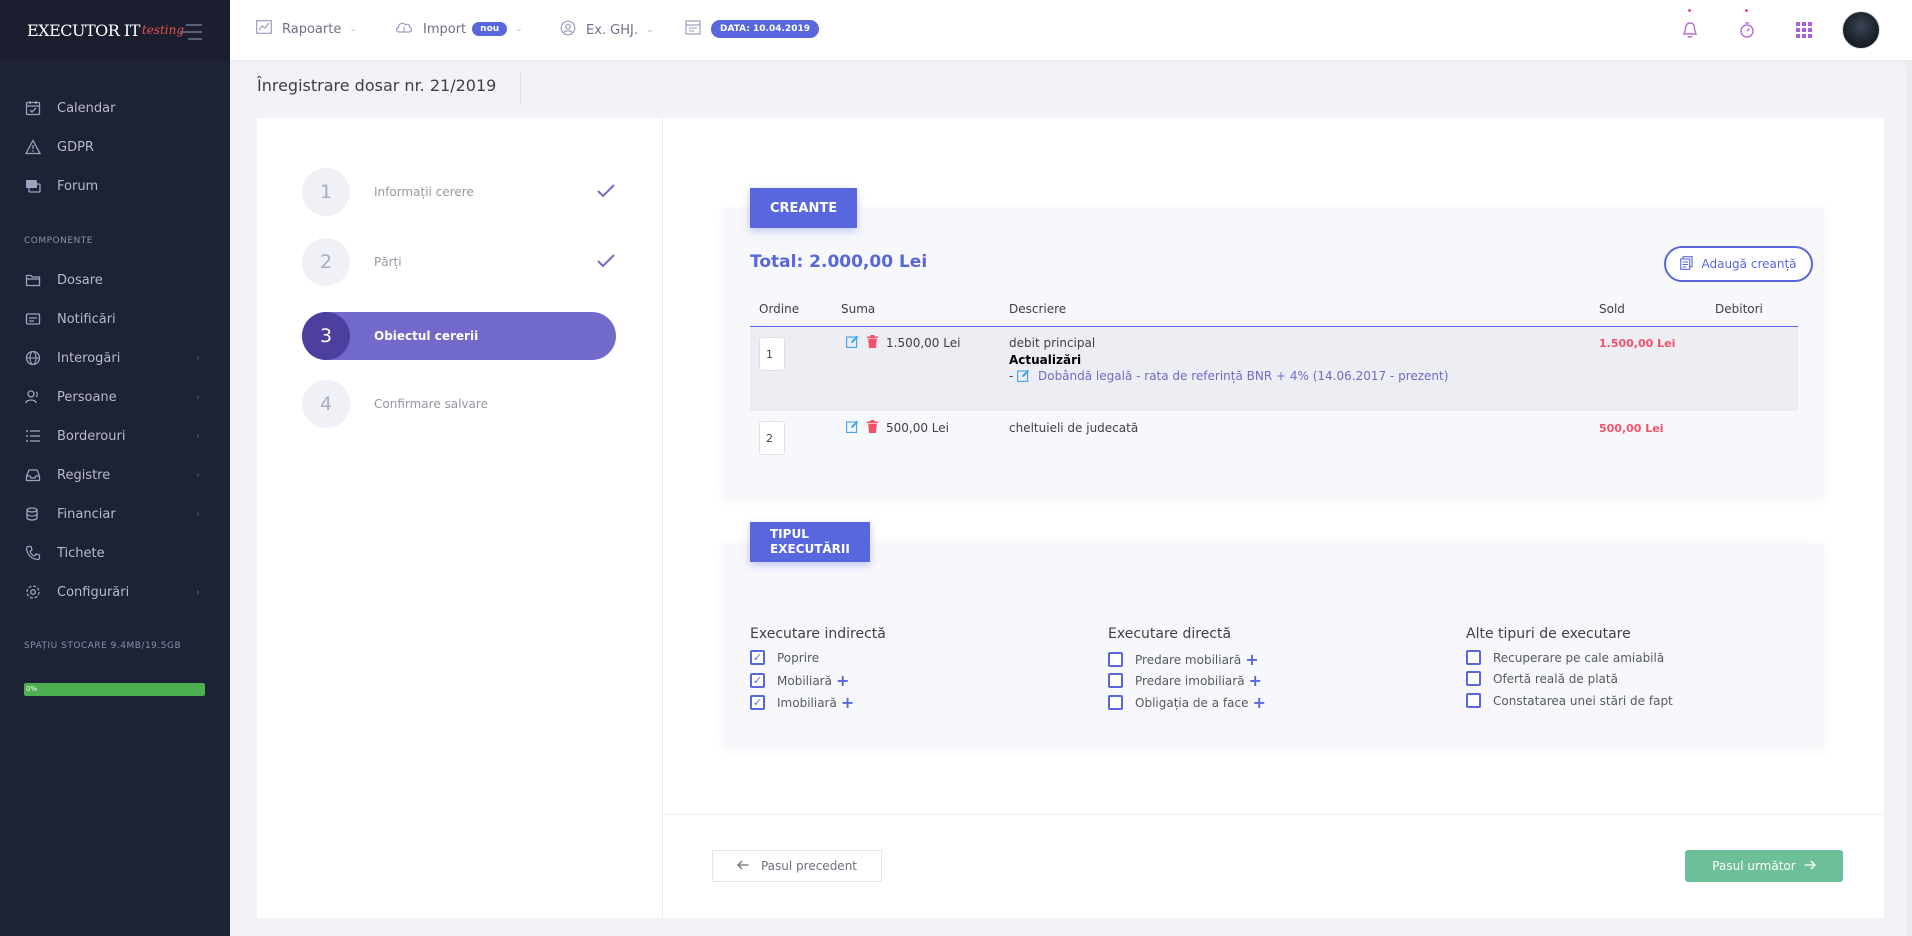 Image resolution: width=1912 pixels, height=936 pixels. Describe the element at coordinates (1764, 866) in the screenshot. I see `next-step-button: Pasul următor` at that location.